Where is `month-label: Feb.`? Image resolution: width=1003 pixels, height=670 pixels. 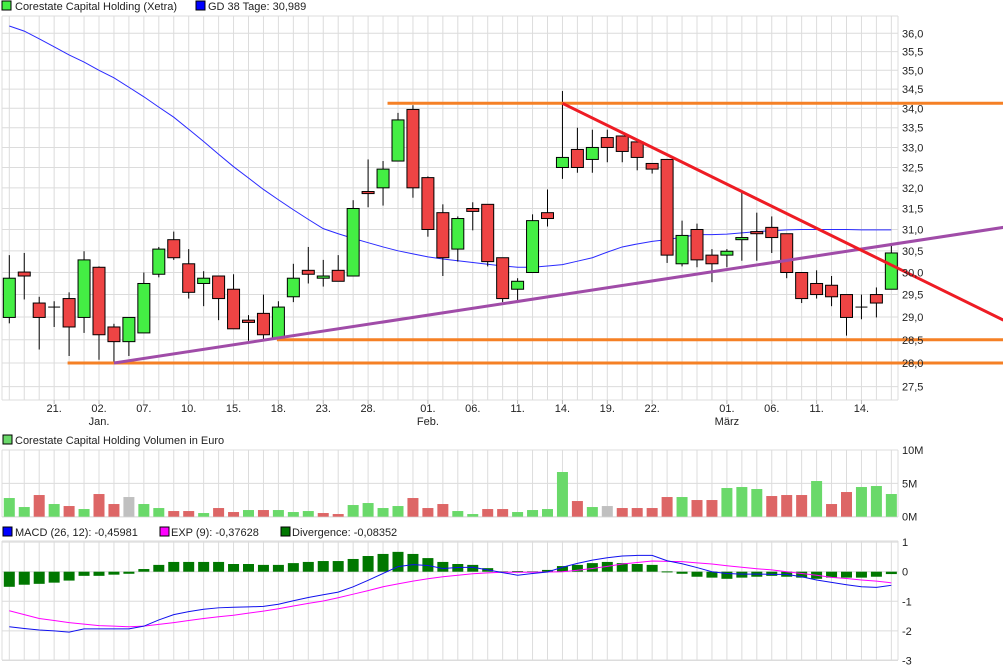 month-label: Feb. is located at coordinates (428, 422).